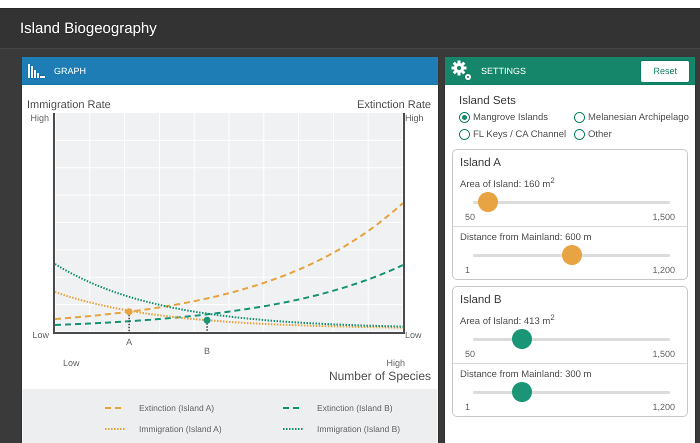 The height and width of the screenshot is (443, 700). I want to click on gear-icon, so click(462, 71).